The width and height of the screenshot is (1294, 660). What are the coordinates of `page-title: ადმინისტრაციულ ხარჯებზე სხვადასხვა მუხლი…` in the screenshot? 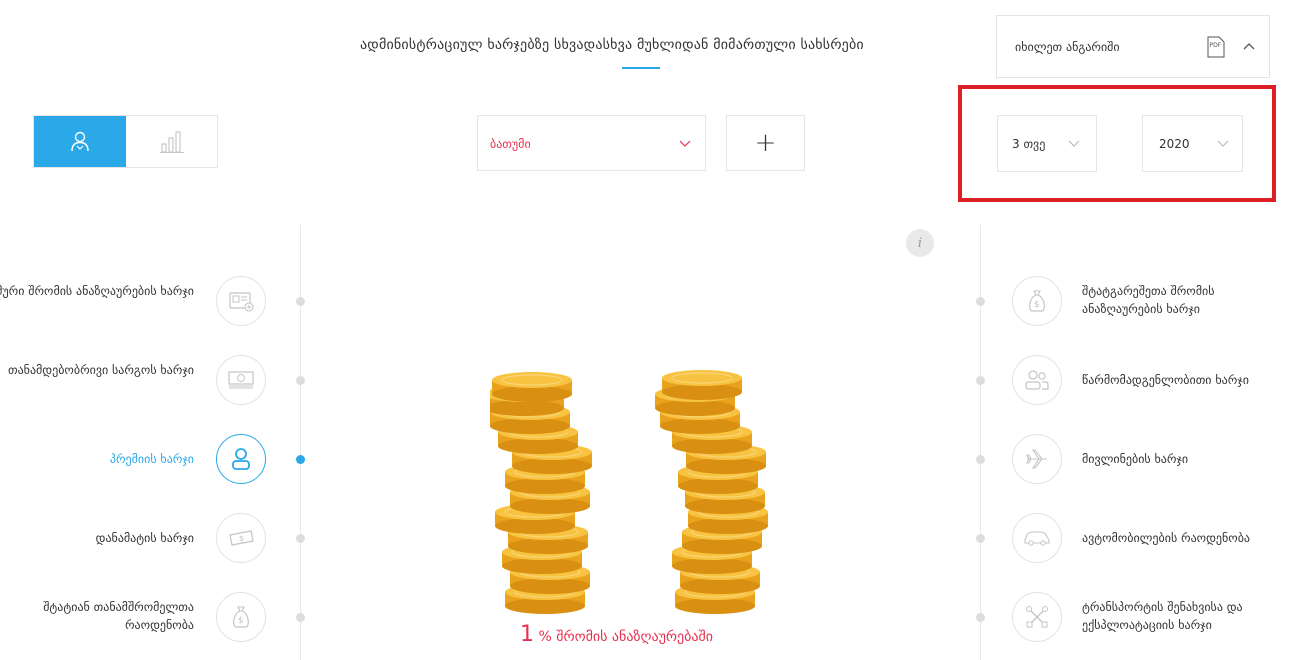 It's located at (612, 45).